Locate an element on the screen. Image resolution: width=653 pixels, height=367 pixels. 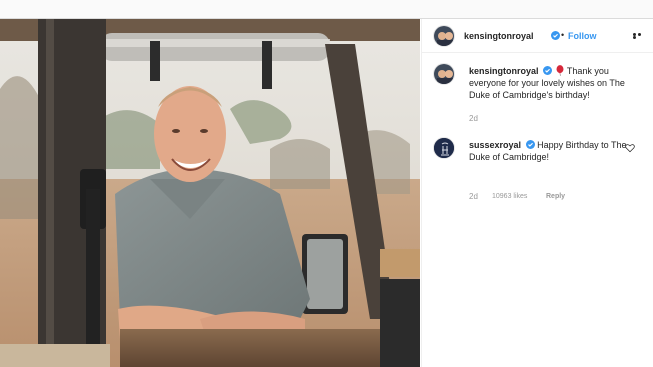
reply-button: Reply is located at coordinates (555, 196).